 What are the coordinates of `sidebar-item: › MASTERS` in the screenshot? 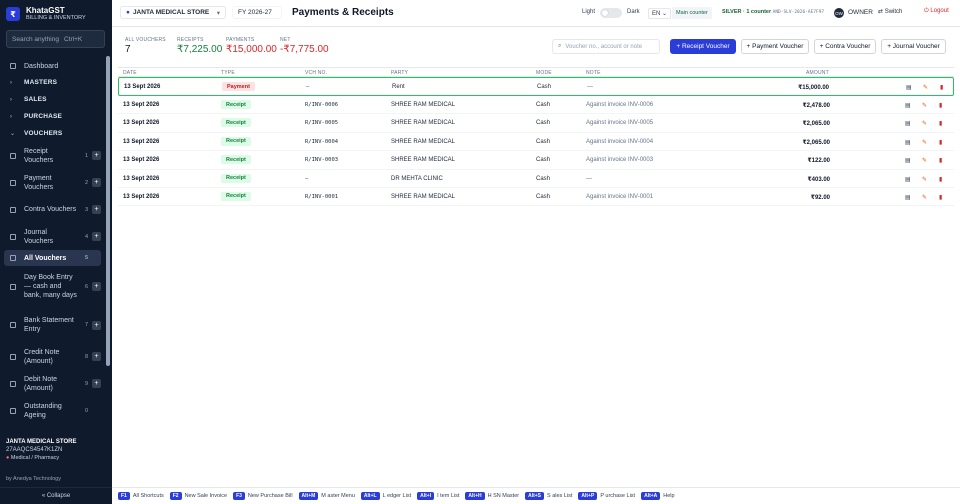 It's located at (52, 82).